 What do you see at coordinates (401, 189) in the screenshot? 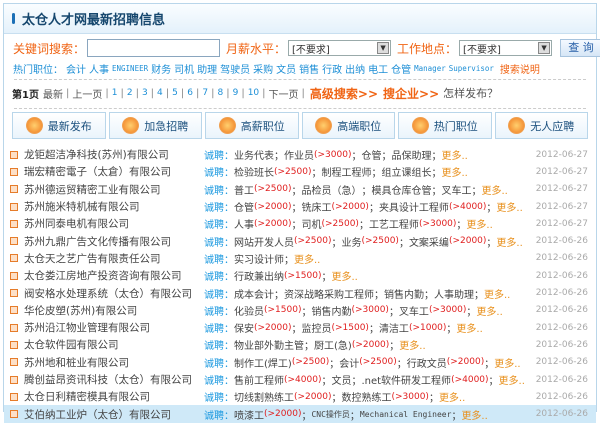
I see `job-link: 模具仓库仓管` at bounding box center [401, 189].